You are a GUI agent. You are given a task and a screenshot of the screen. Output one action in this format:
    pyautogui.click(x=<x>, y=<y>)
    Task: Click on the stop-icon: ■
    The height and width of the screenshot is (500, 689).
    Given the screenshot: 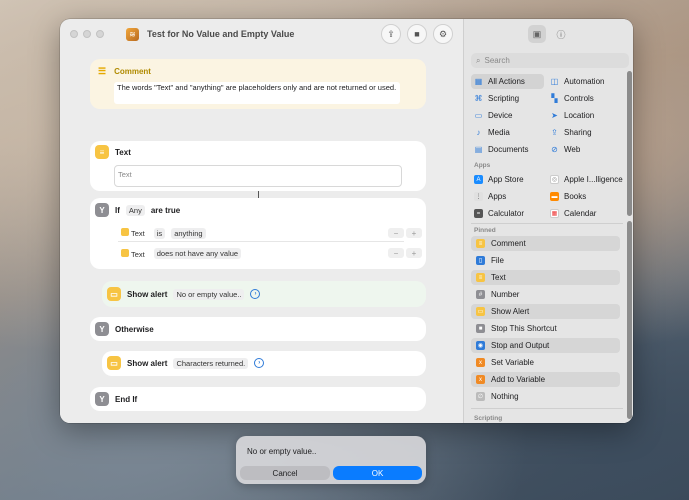 What is the action you would take?
    pyautogui.click(x=480, y=328)
    